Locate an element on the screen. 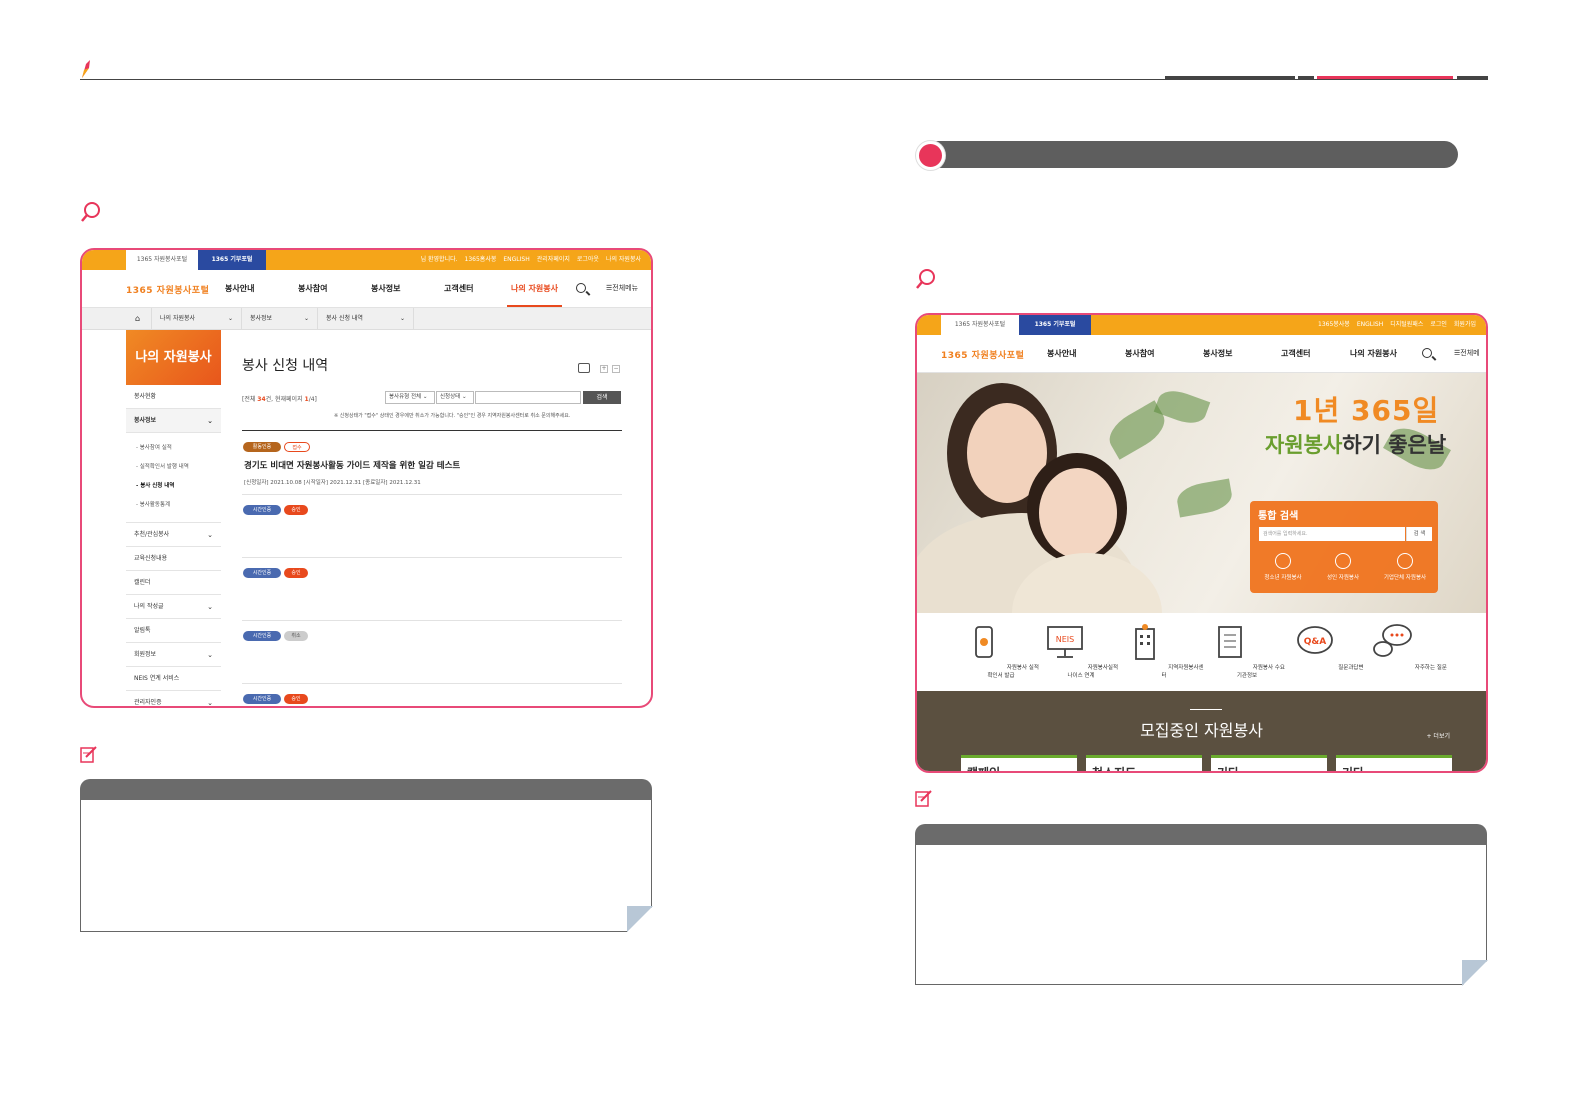 The height and width of the screenshot is (1093, 1582). badge-status: 취소 is located at coordinates (296, 636).